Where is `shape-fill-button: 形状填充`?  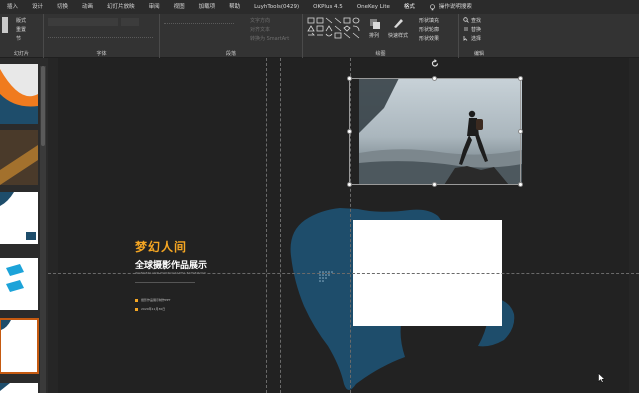 shape-fill-button: 形状填充 is located at coordinates (429, 20).